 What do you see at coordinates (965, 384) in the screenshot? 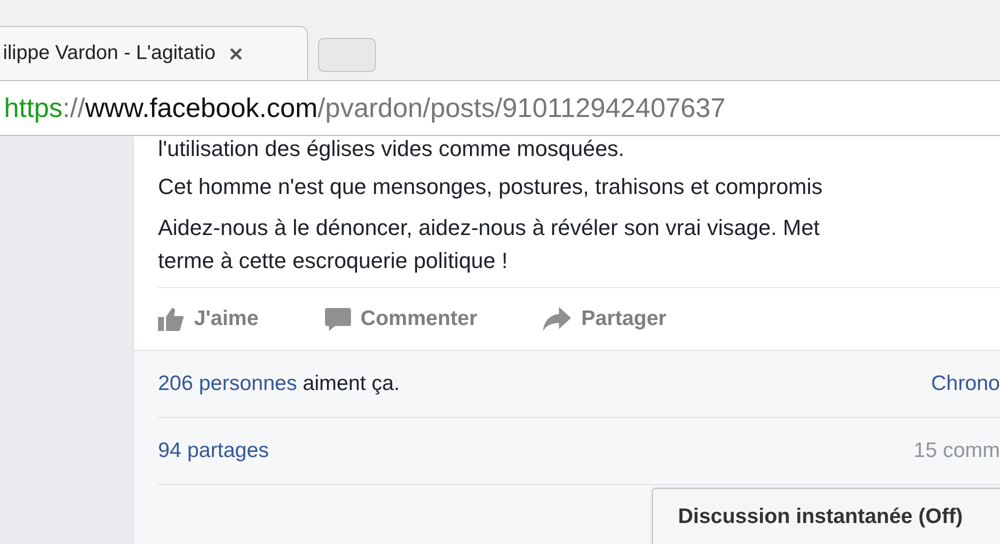
I see `order-link: Chrono` at bounding box center [965, 384].